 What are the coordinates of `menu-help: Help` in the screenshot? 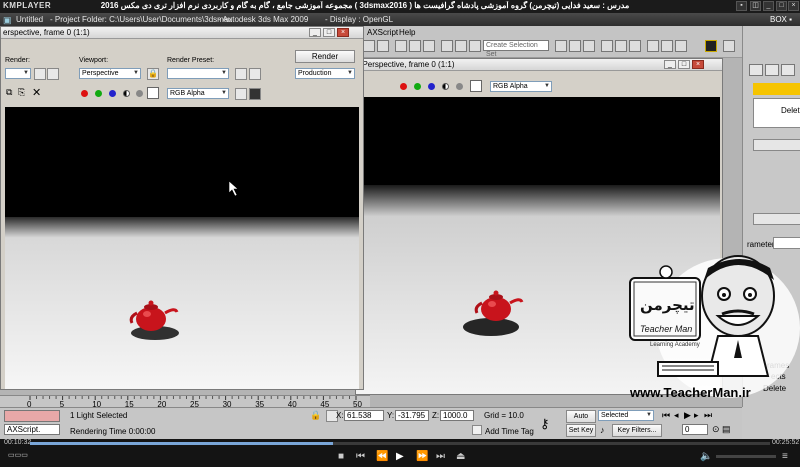 It's located at (407, 32).